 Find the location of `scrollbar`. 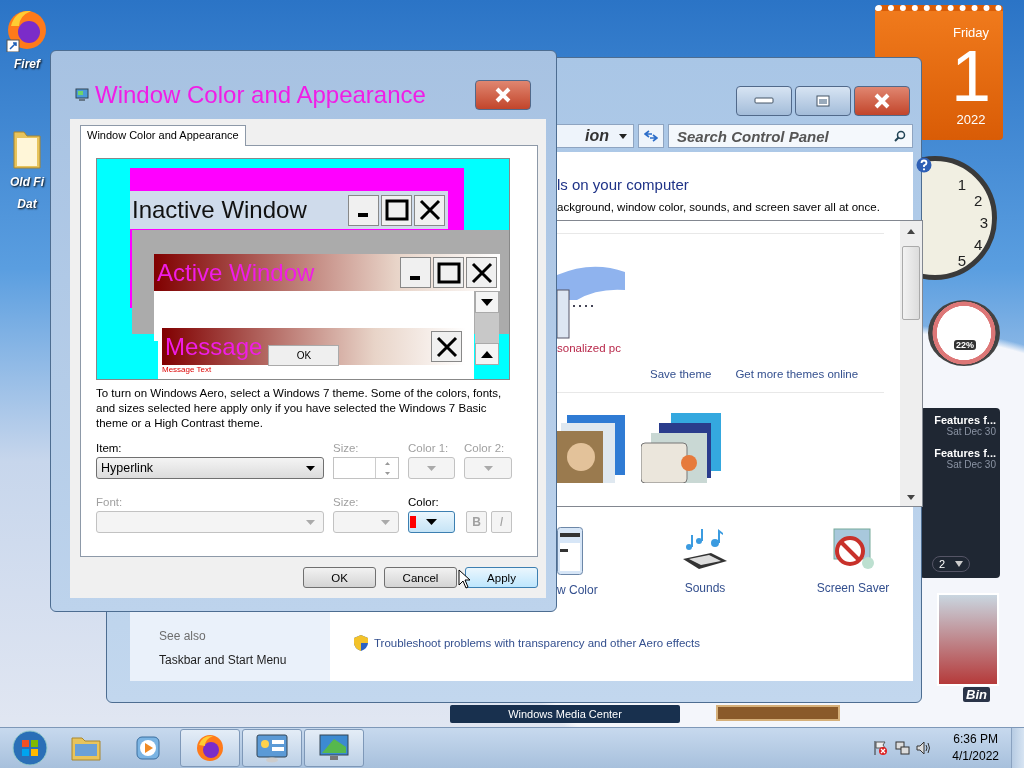

scrollbar is located at coordinates (911, 363).